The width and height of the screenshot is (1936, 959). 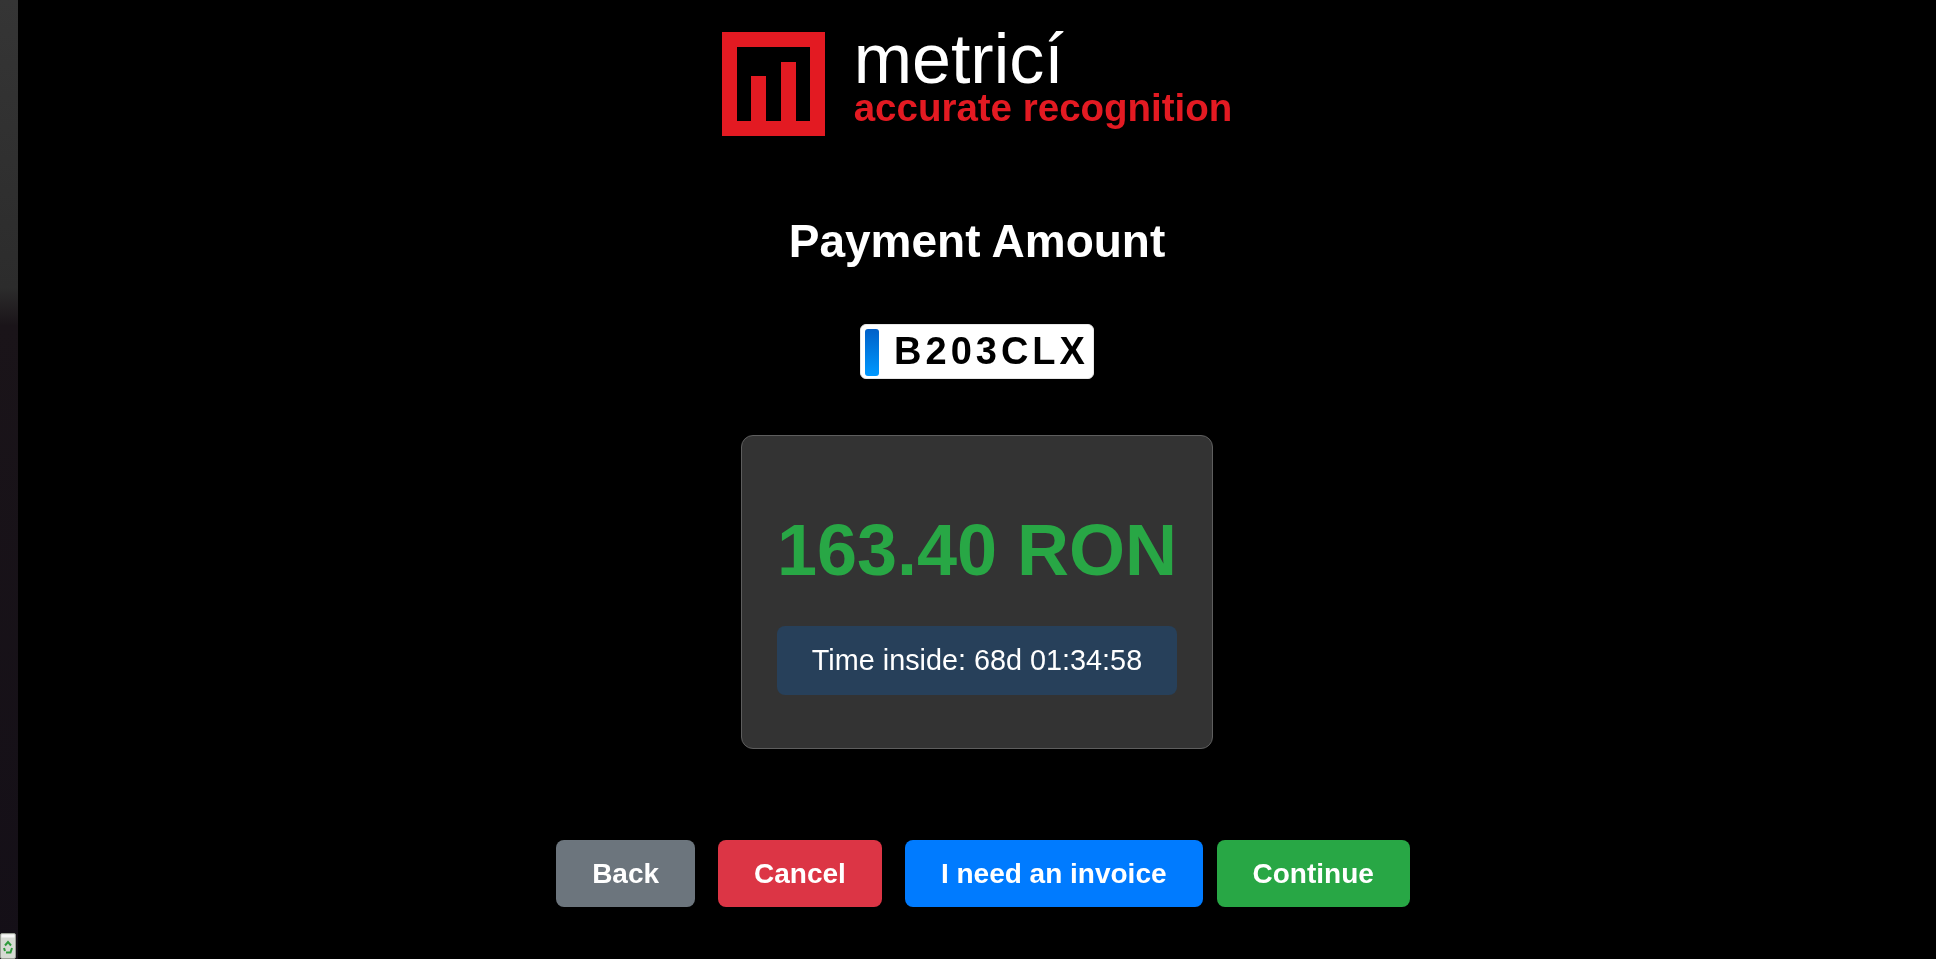 I want to click on continue-button: Continue, so click(x=1313, y=873).